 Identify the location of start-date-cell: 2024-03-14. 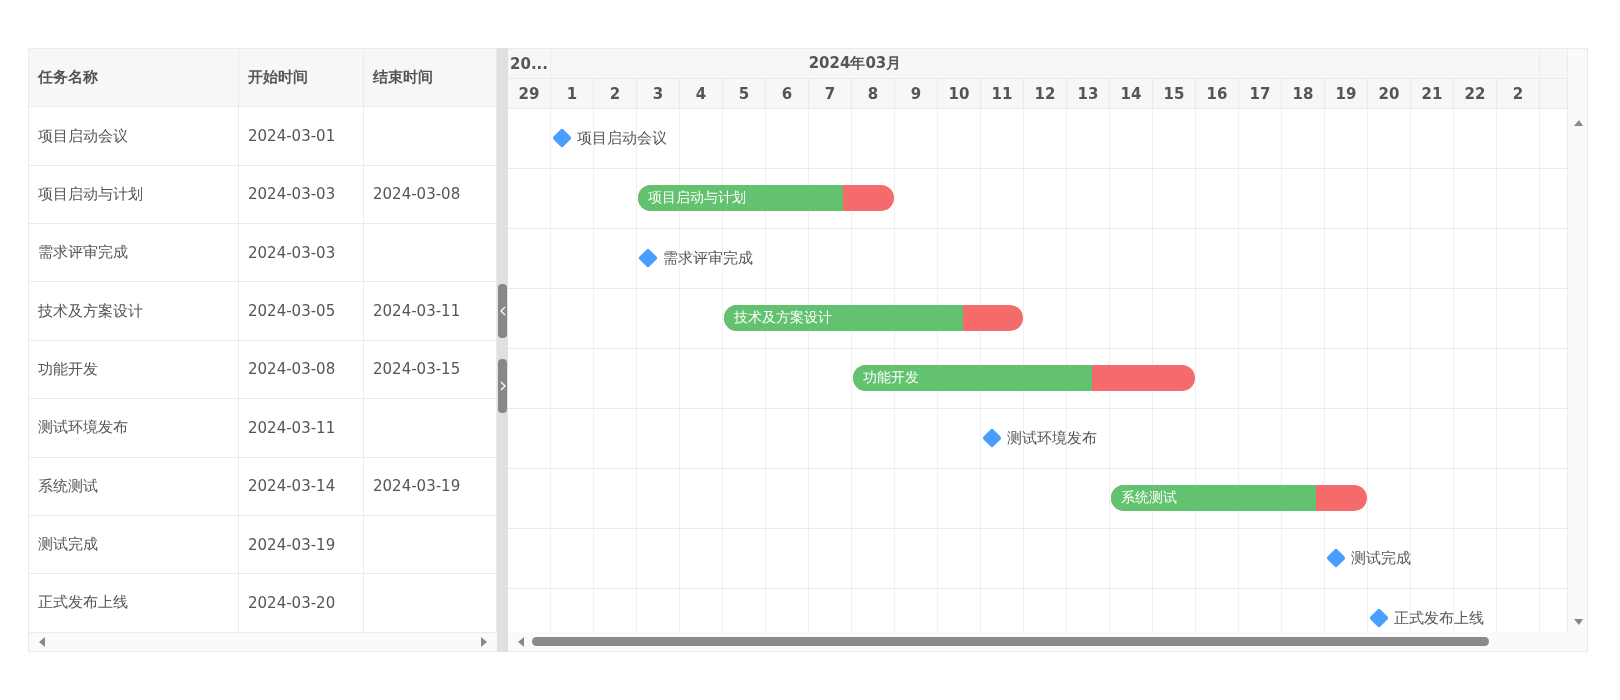
(301, 486).